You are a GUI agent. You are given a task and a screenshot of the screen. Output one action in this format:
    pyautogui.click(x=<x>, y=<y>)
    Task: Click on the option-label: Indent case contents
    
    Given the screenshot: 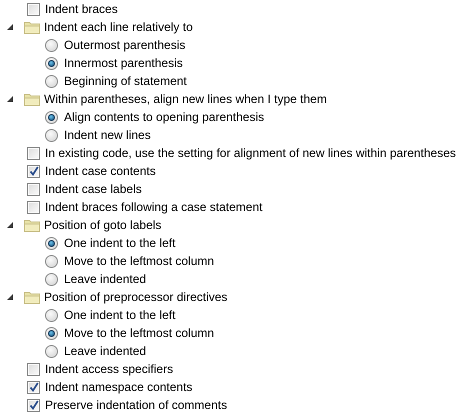 What is the action you would take?
    pyautogui.click(x=100, y=171)
    